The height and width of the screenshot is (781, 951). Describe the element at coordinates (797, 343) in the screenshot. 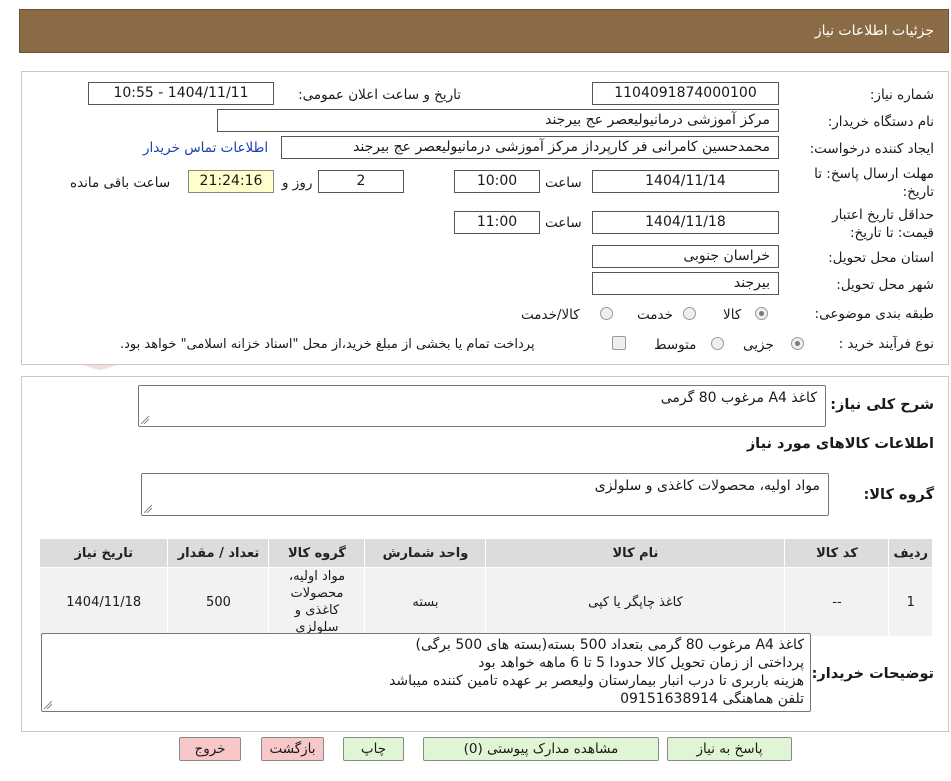

I see `process-radio-minor` at that location.